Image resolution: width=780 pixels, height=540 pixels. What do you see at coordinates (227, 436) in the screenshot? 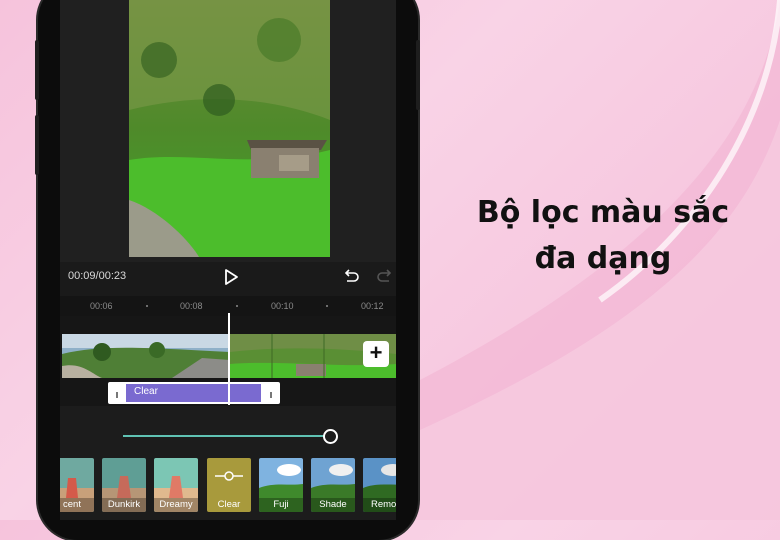
I see `intensity-slider-track` at bounding box center [227, 436].